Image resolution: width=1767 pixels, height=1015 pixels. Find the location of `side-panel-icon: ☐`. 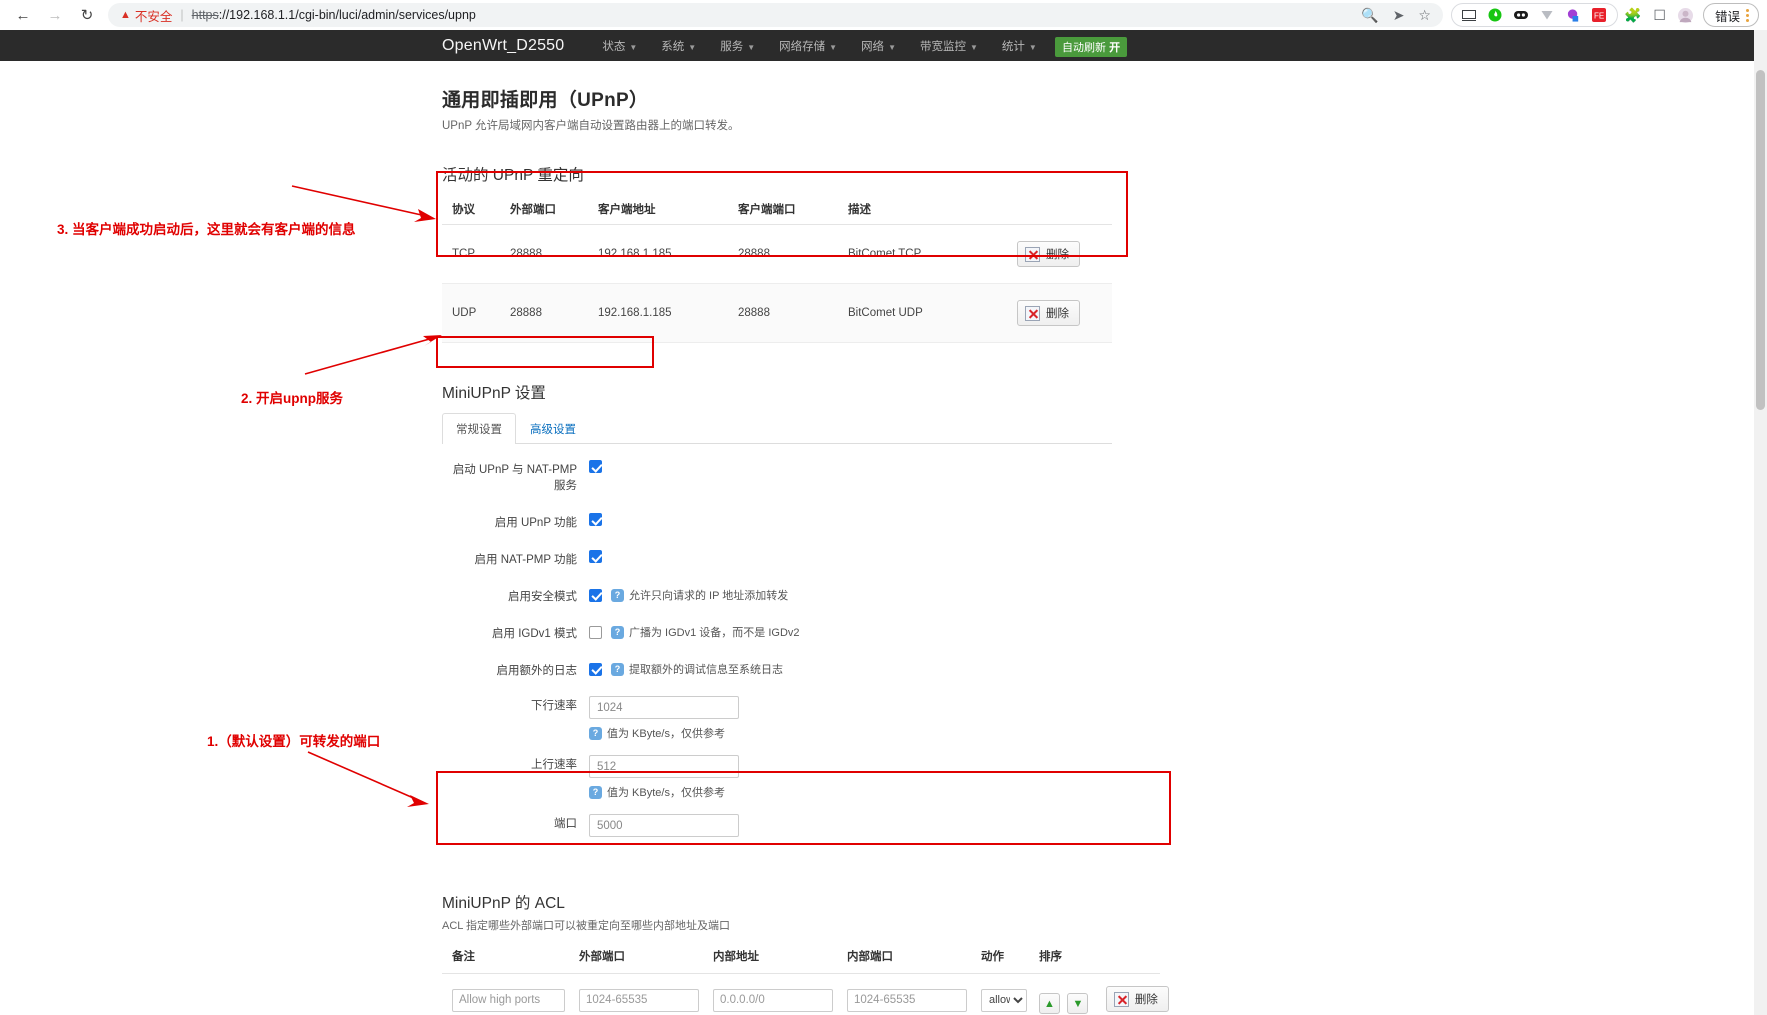

side-panel-icon: ☐ is located at coordinates (1659, 15).